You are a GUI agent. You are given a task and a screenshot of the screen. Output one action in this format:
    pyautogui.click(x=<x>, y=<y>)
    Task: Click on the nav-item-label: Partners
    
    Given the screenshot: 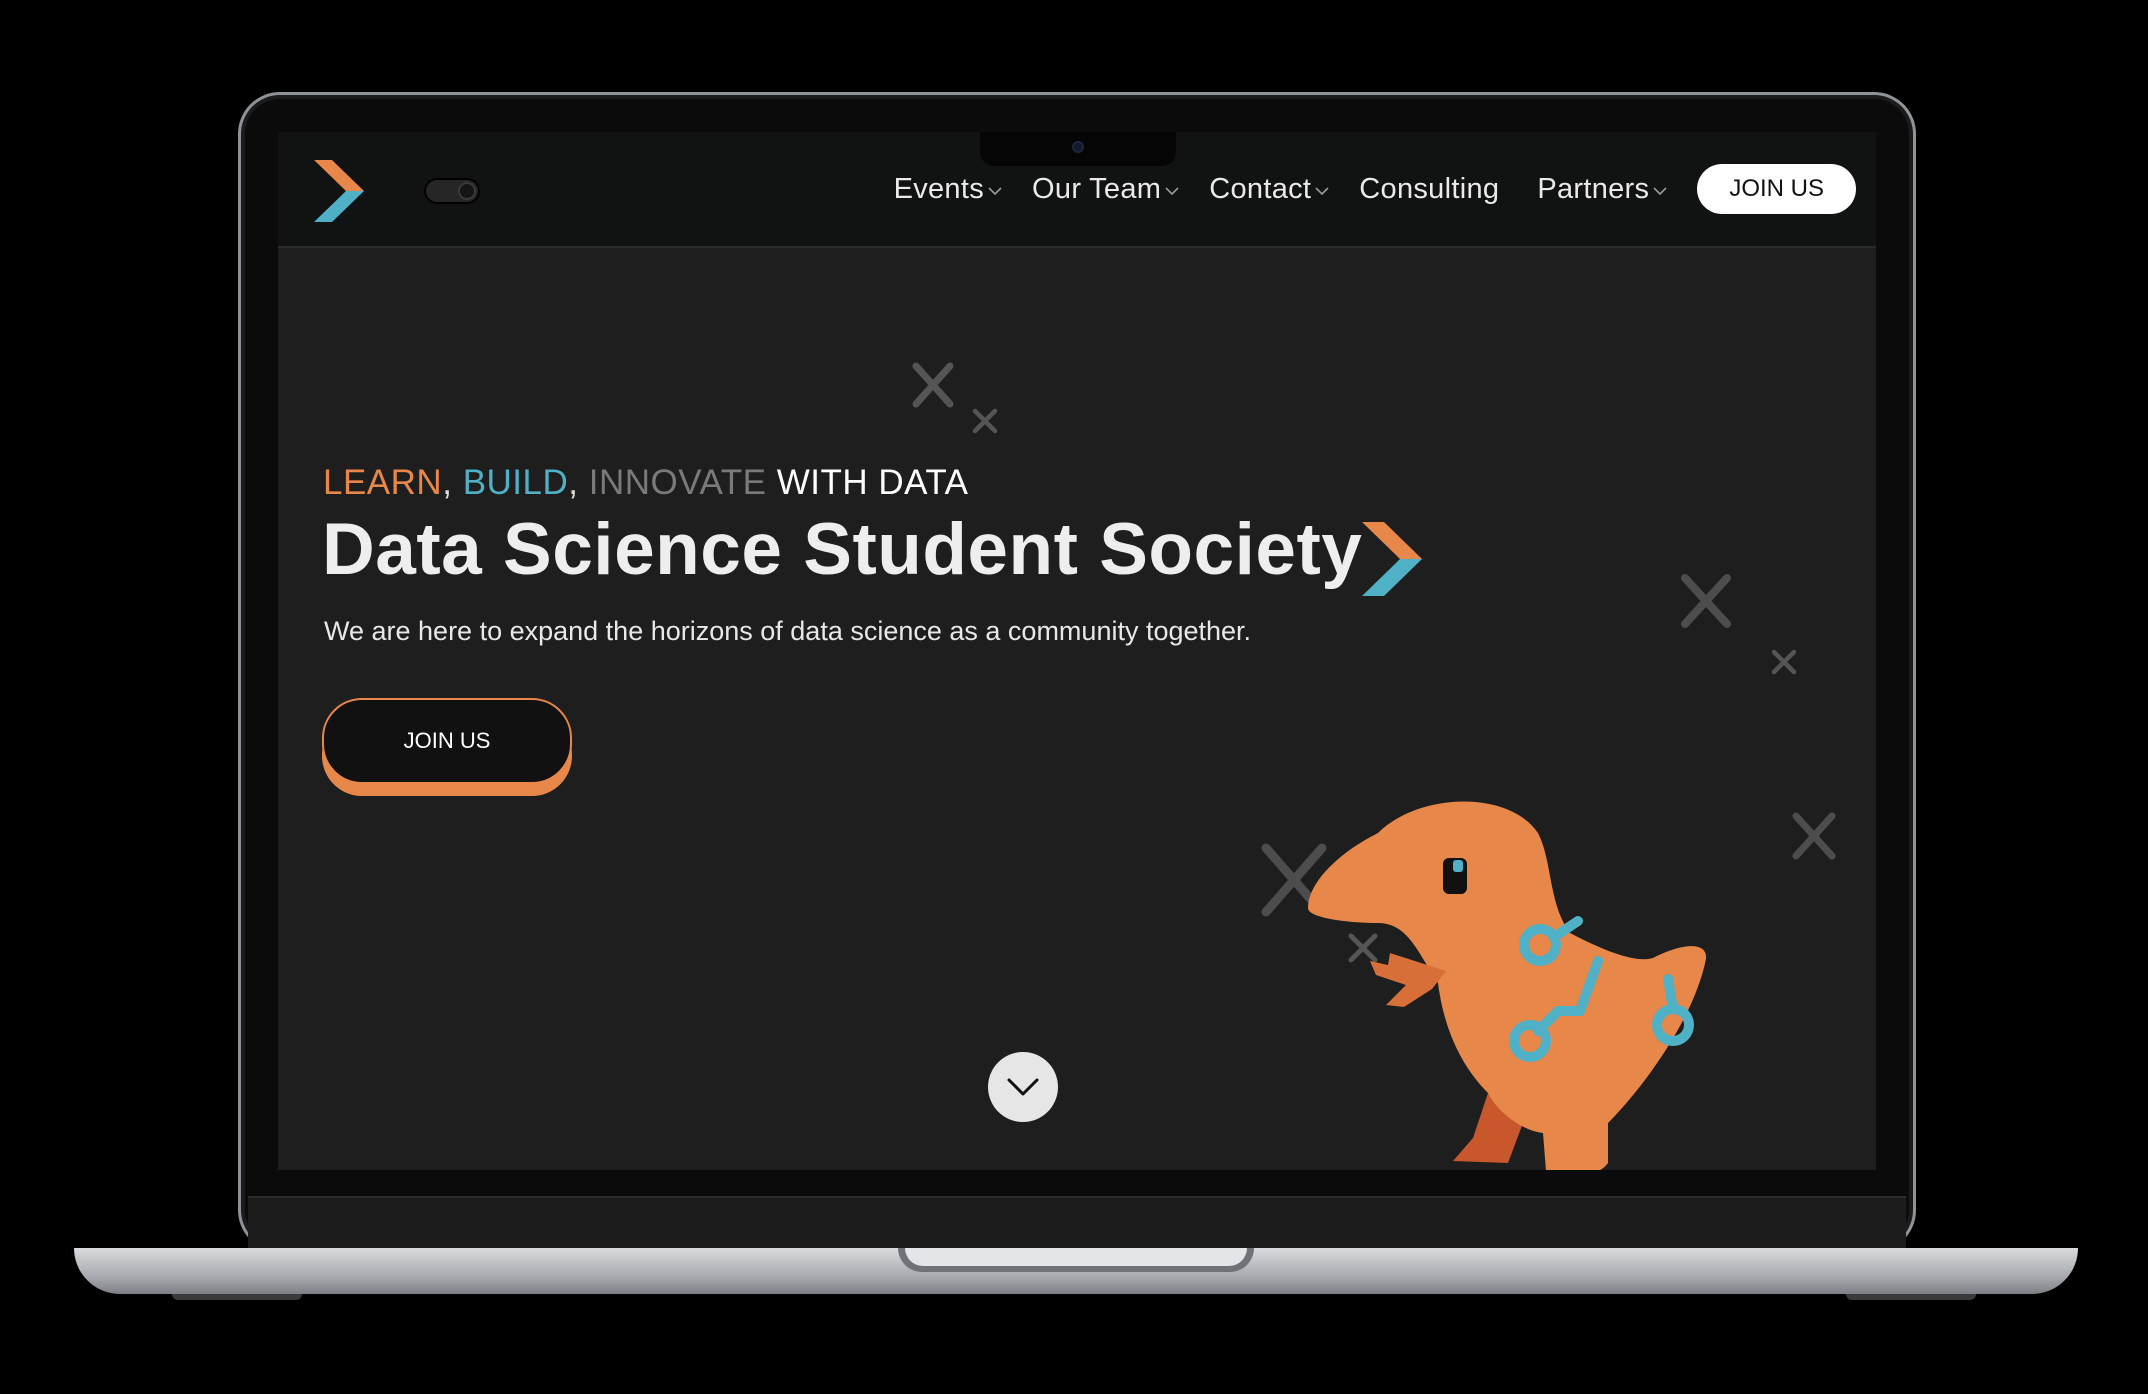 What is the action you would take?
    pyautogui.click(x=1593, y=188)
    